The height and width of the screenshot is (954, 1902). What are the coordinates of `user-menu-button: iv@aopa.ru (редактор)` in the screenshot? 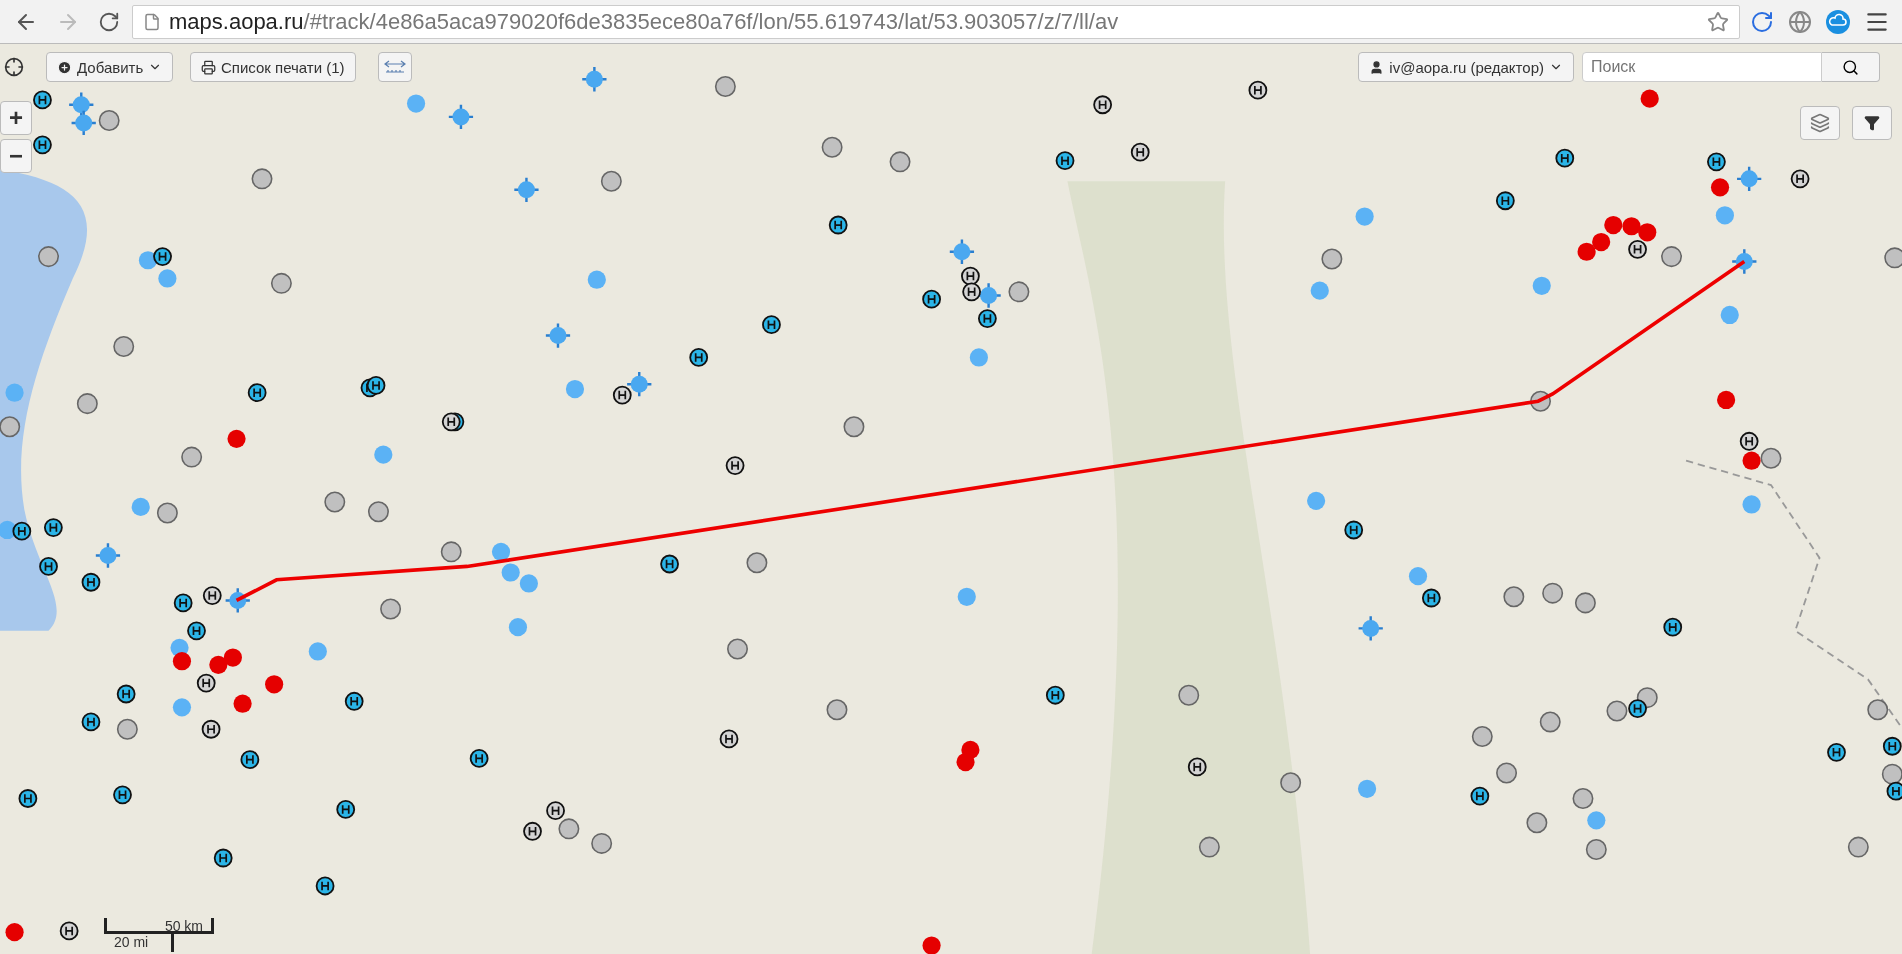 It's located at (1466, 67).